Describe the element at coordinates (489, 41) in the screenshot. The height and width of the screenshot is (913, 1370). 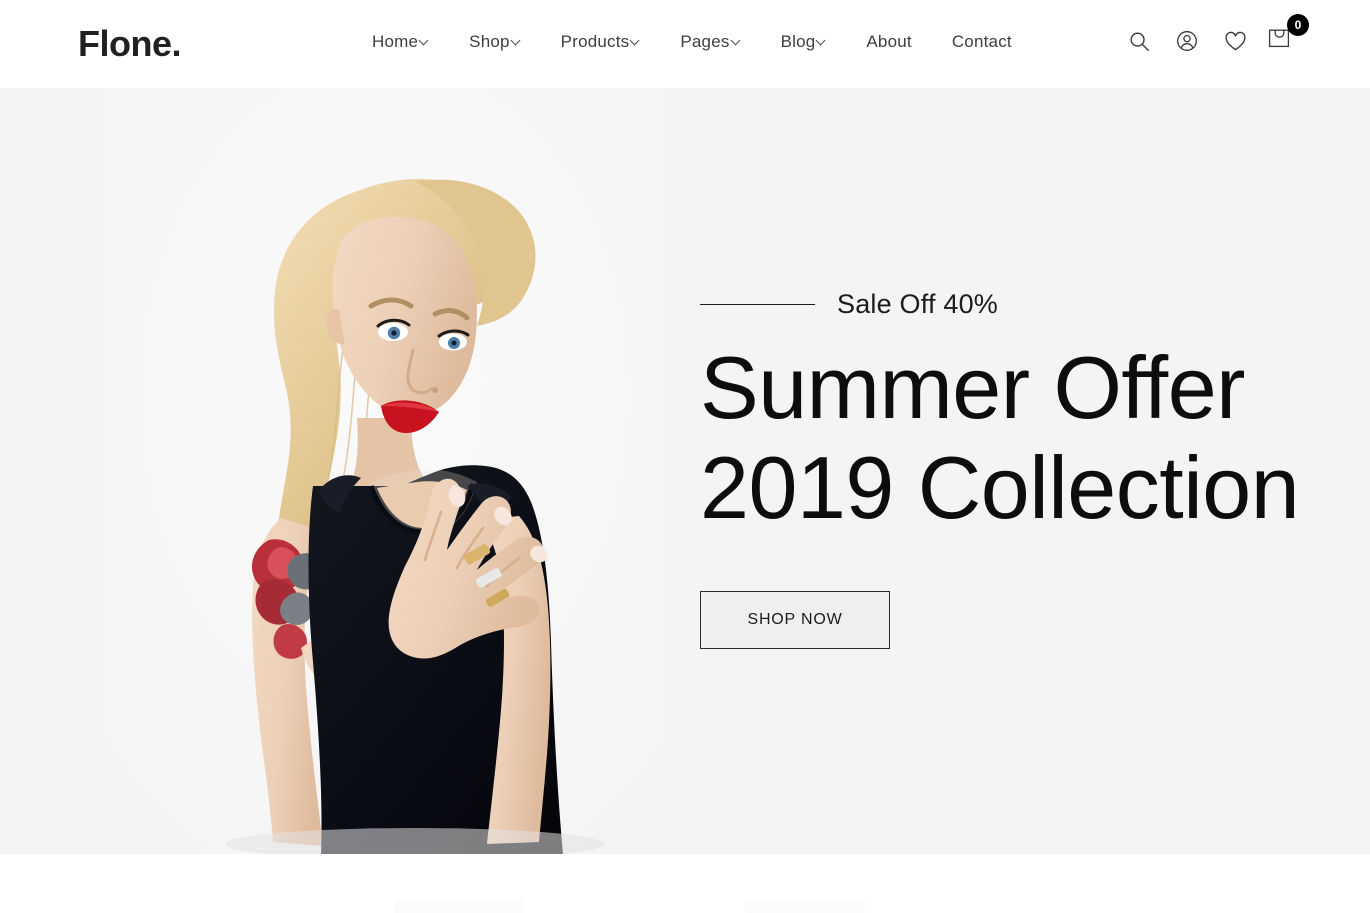
I see `nav-label: Shop` at that location.